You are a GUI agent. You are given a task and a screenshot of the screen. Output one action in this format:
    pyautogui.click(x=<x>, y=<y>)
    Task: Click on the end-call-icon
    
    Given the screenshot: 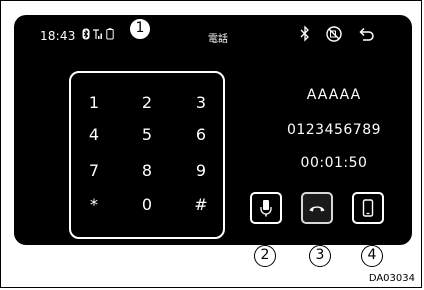 What is the action you would take?
    pyautogui.click(x=317, y=209)
    